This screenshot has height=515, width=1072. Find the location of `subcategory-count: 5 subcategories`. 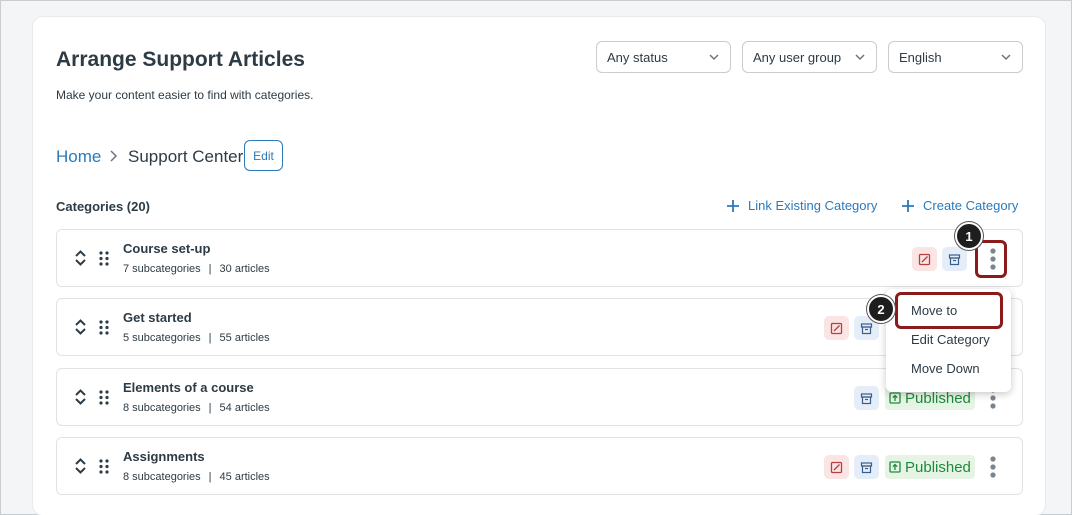

subcategory-count: 5 subcategories is located at coordinates (162, 338).